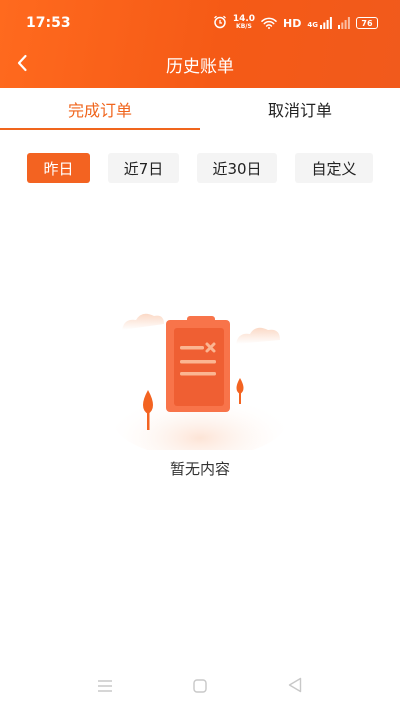  I want to click on battery-level: 76, so click(367, 23).